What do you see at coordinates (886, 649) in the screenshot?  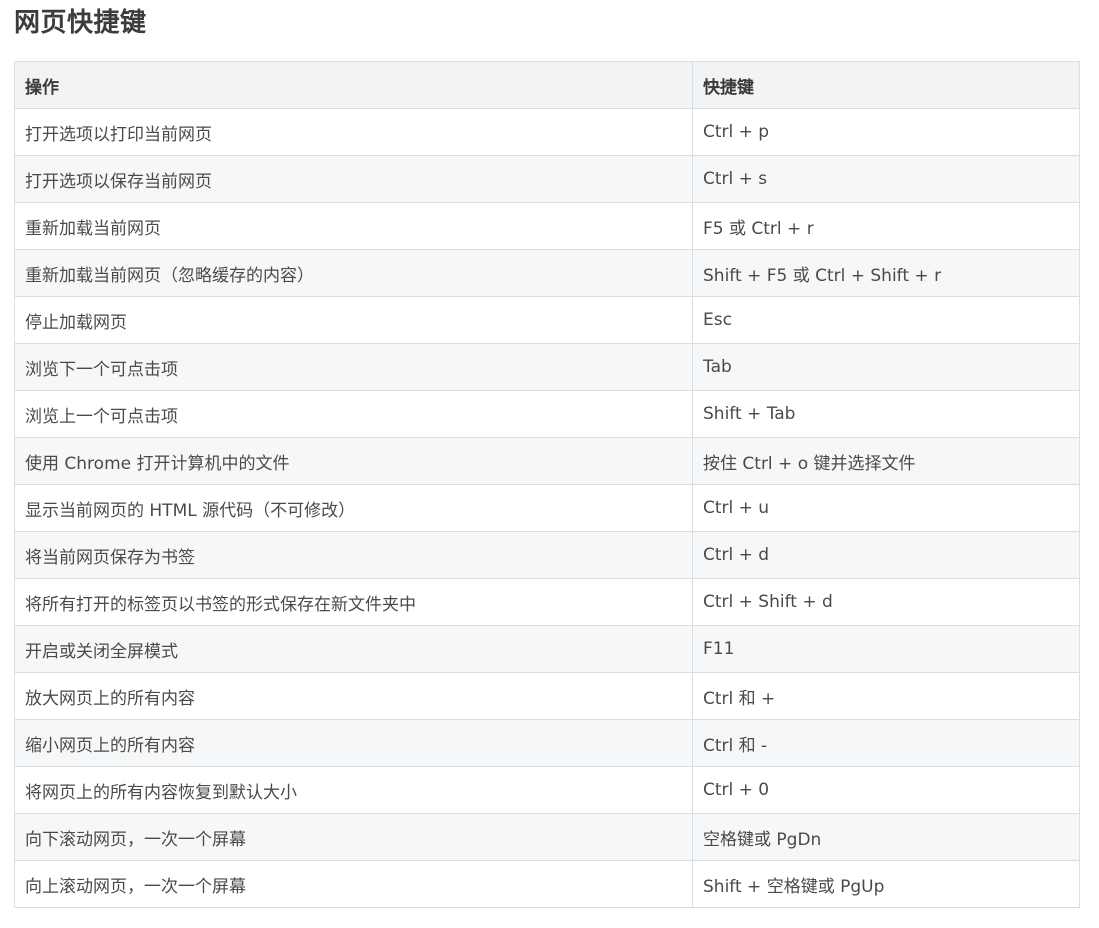 I see `shortcut-cell: F11` at bounding box center [886, 649].